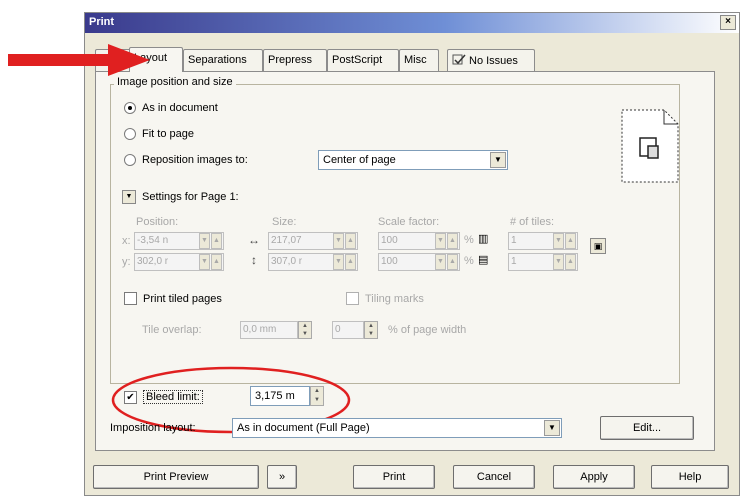 This screenshot has height=496, width=740. What do you see at coordinates (305, 330) in the screenshot?
I see `tile-overlap-spinner: ▲ ▼` at bounding box center [305, 330].